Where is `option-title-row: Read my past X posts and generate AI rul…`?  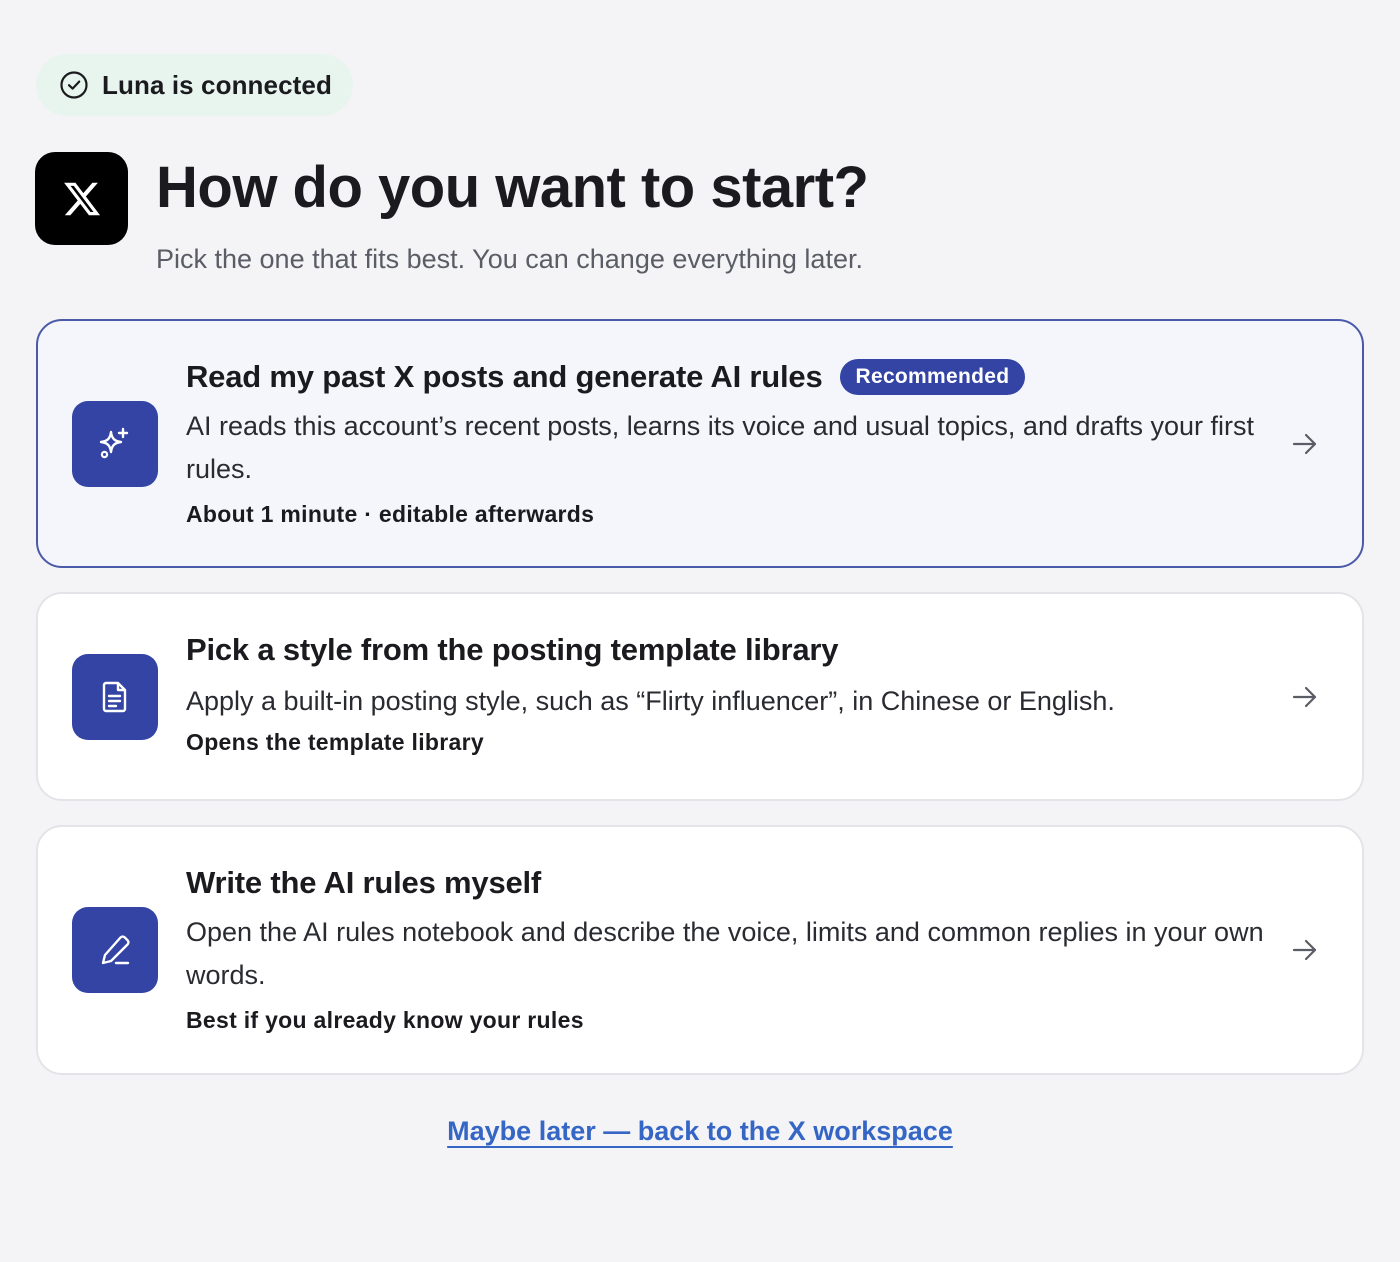
option-title-row: Read my past X posts and generate AI rul… is located at coordinates (726, 377).